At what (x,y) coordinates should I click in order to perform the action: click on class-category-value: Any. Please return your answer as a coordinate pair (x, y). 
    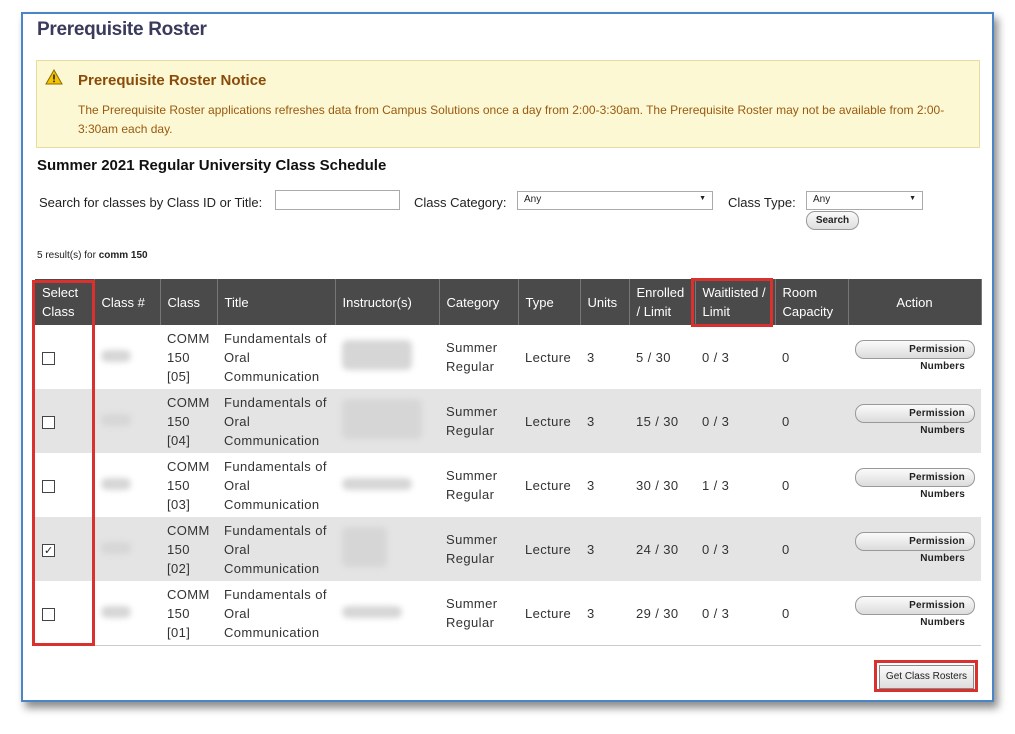
    Looking at the image, I should click on (533, 199).